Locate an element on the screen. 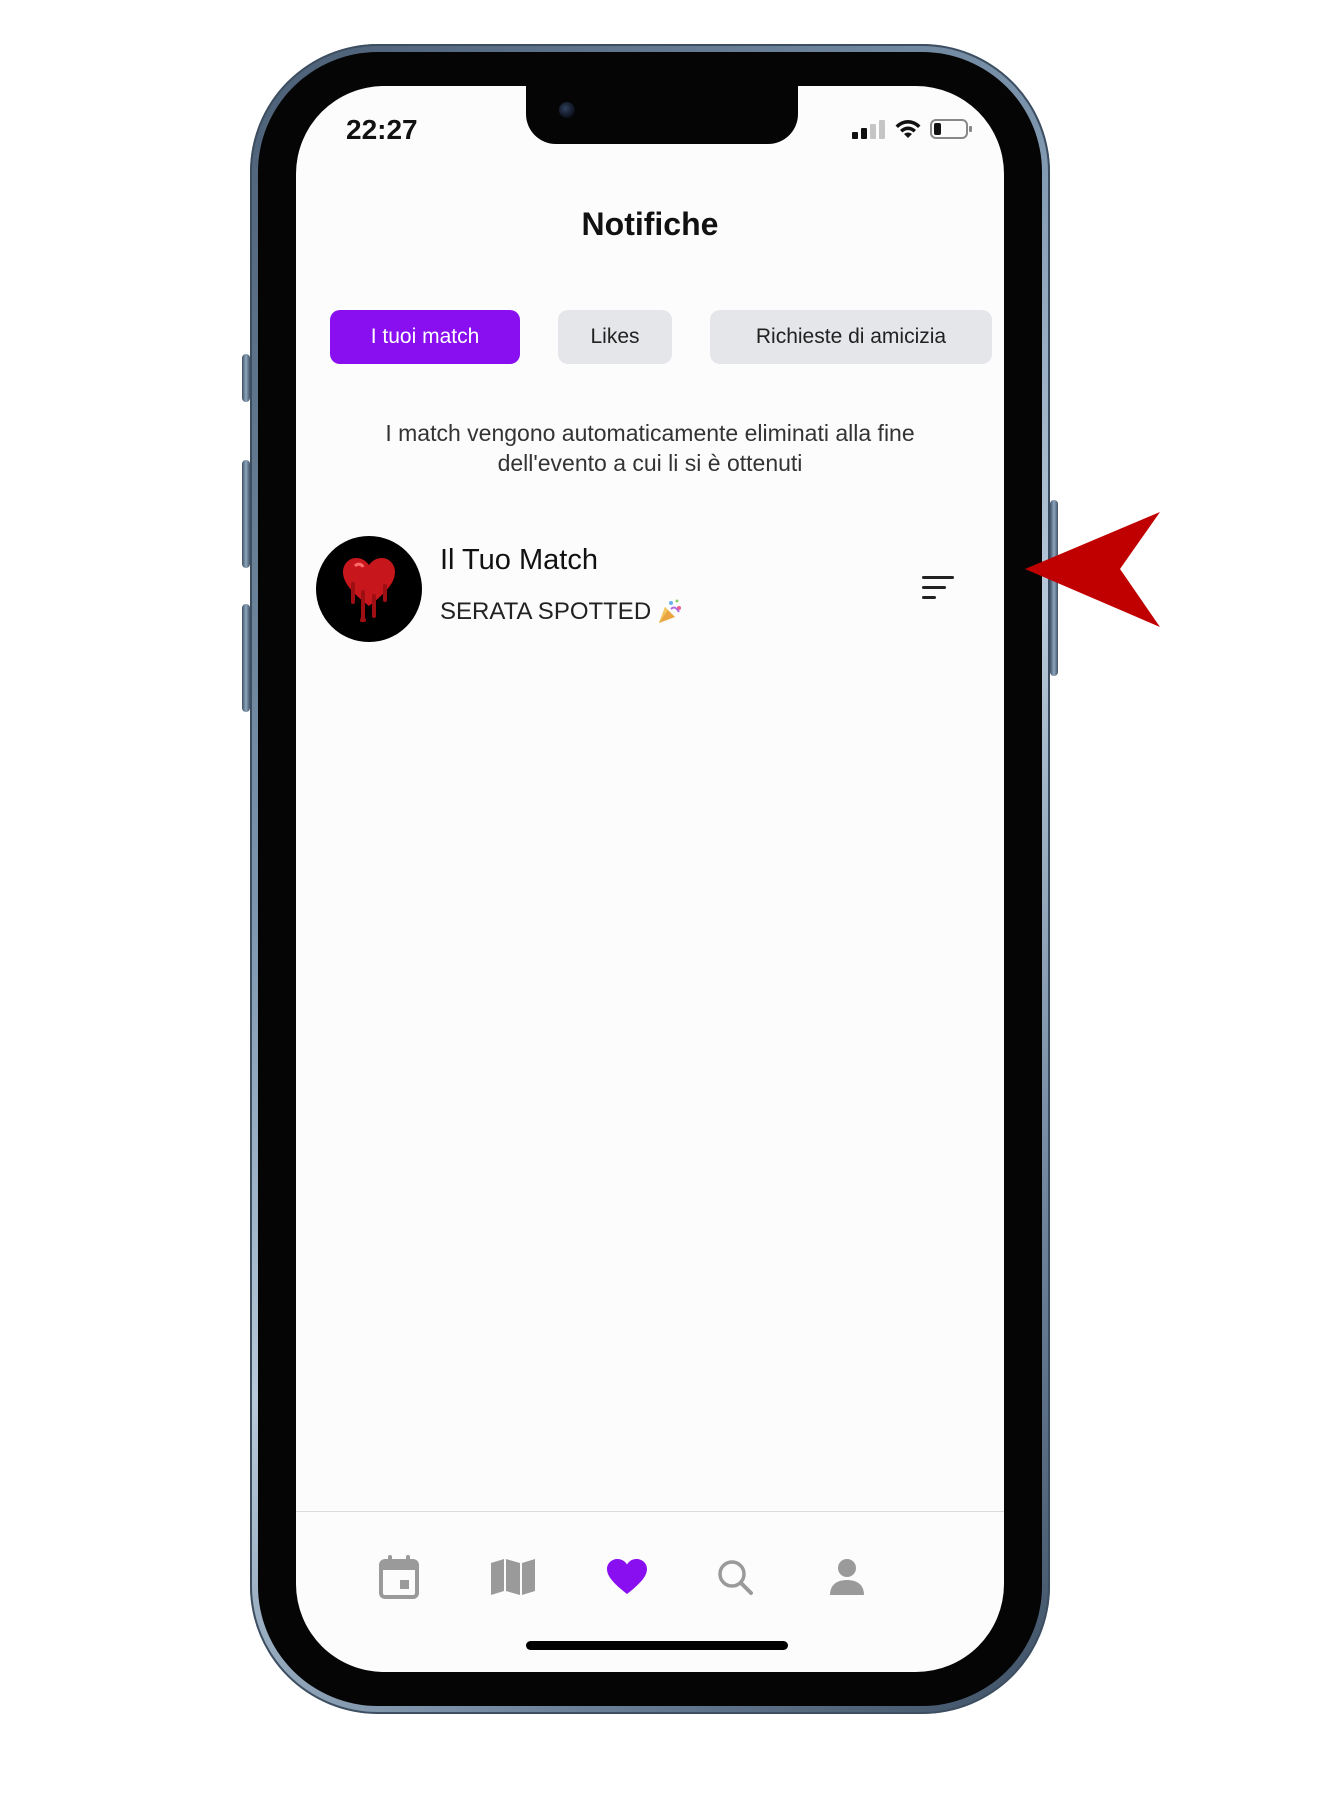 The image size is (1320, 1800). tab-your-matches: I tuoi match is located at coordinates (425, 337).